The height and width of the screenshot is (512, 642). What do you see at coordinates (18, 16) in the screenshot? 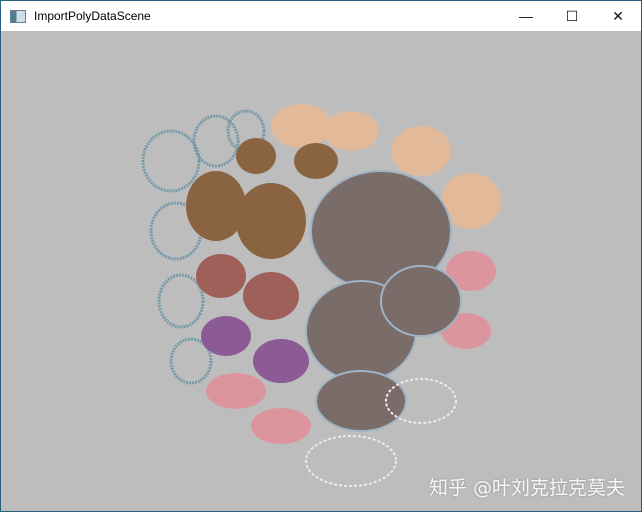
I see `app-icon` at bounding box center [18, 16].